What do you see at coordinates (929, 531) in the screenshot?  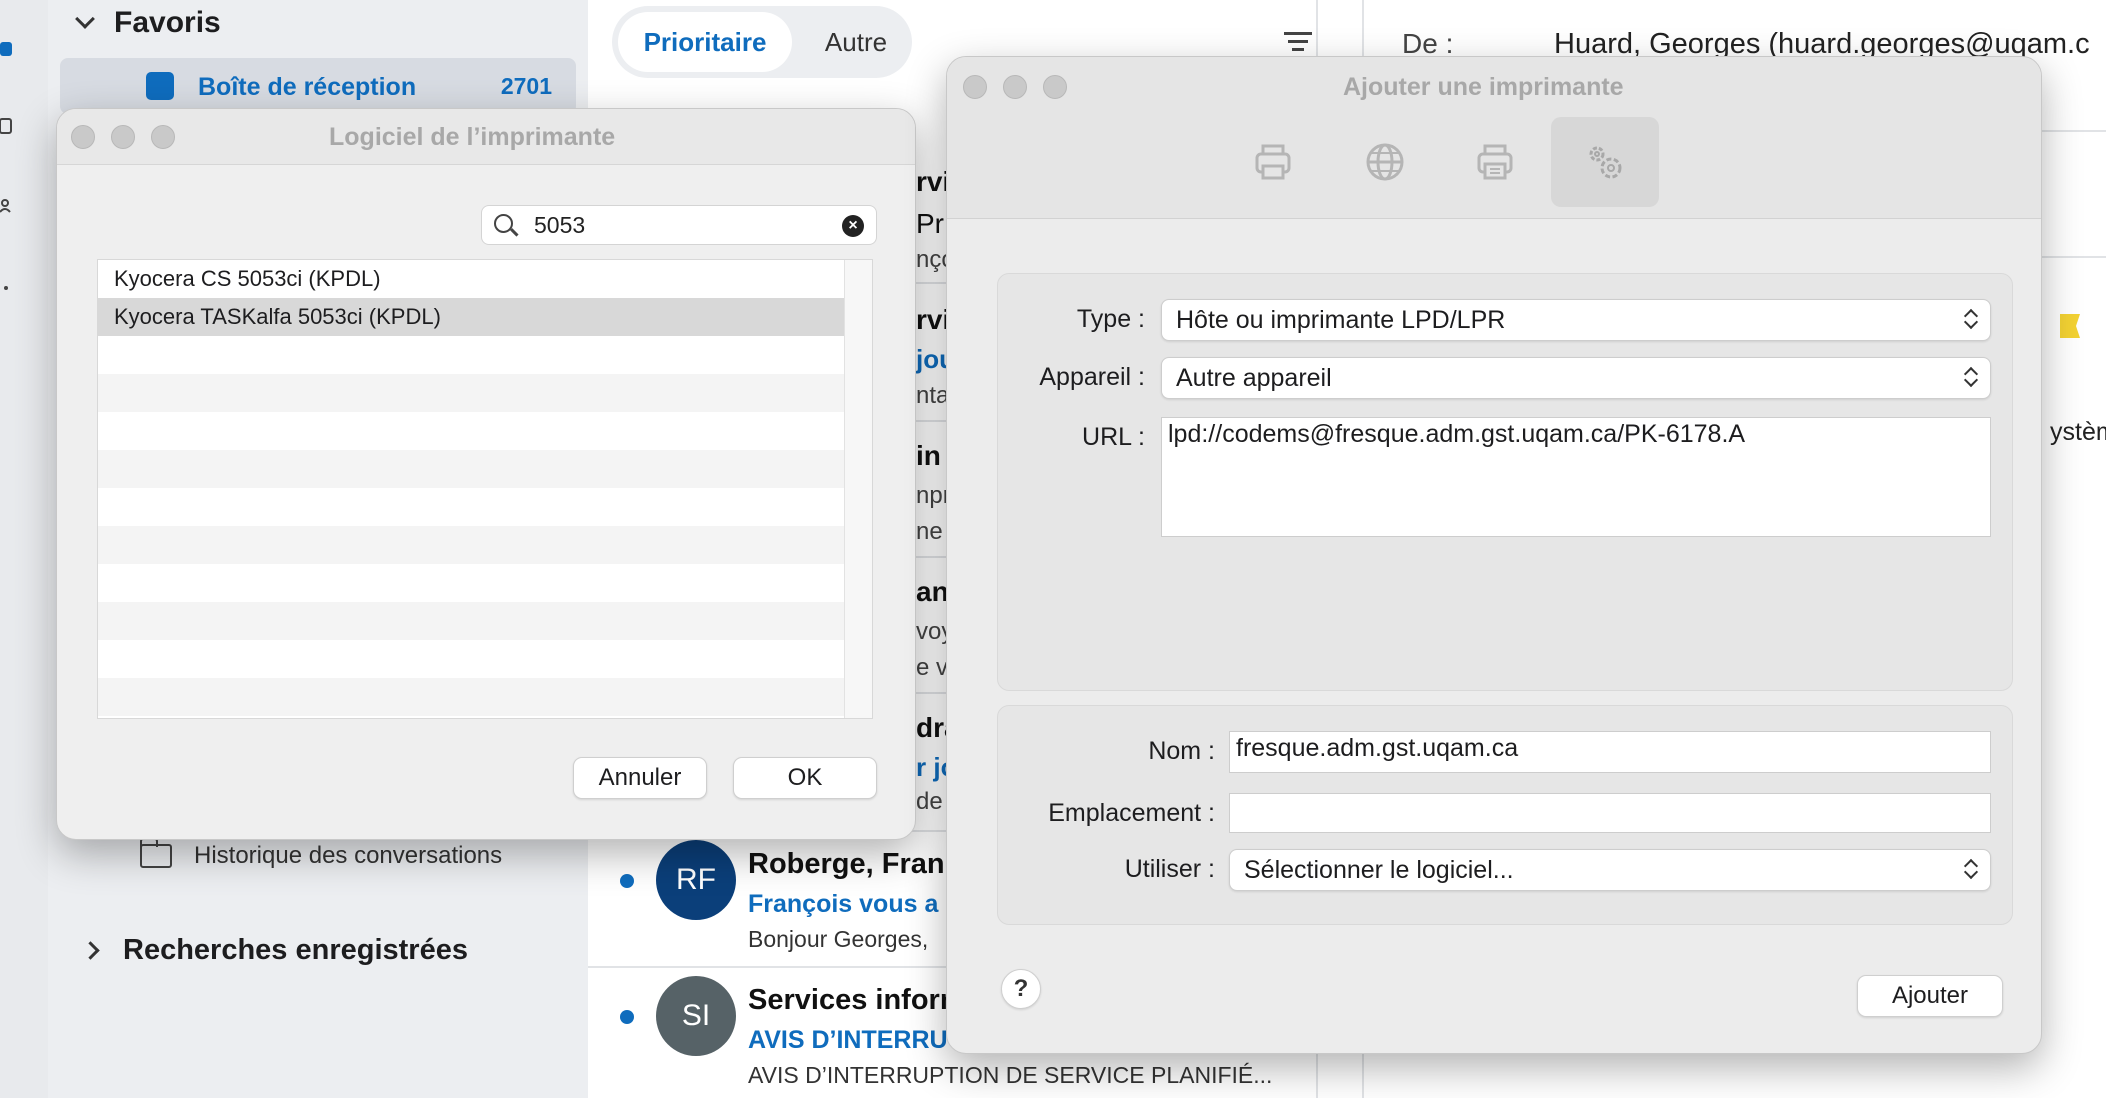 I see `message-fragment: ne` at bounding box center [929, 531].